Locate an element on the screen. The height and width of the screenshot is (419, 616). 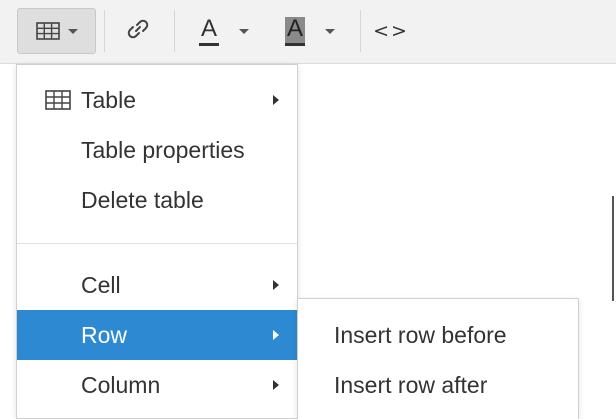
menu-item-insert-row-before: Insert row before is located at coordinates (438, 335).